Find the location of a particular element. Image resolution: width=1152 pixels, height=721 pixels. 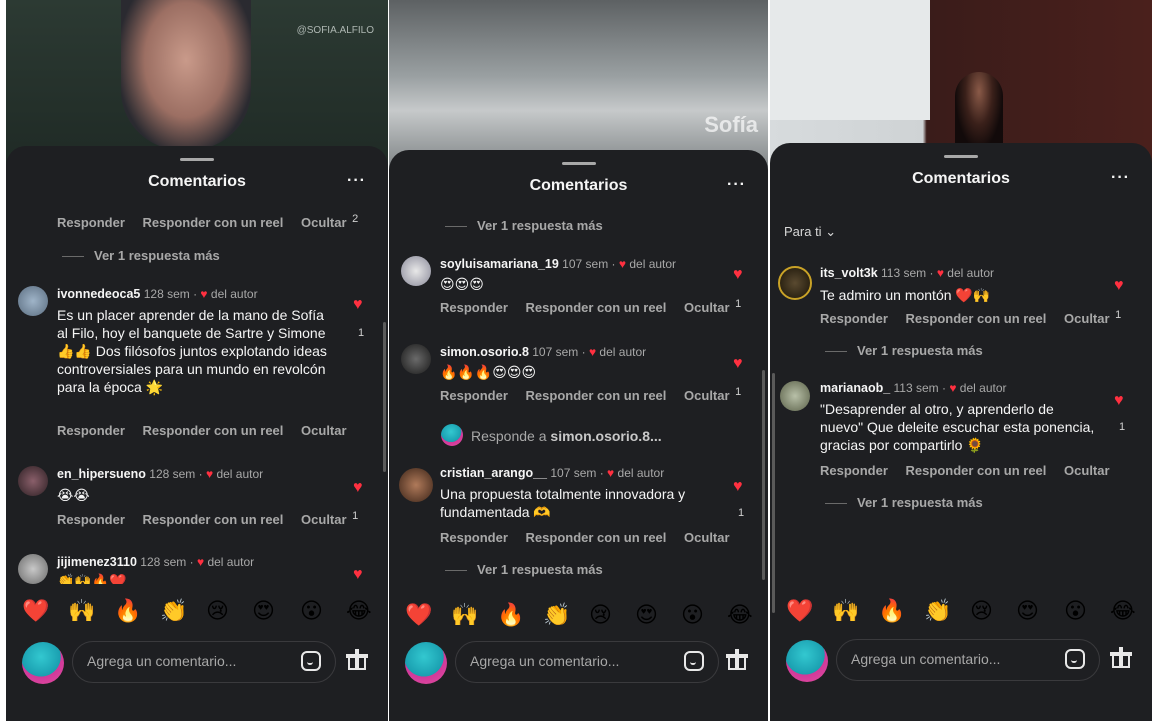

comment-username: jijimenez3110 is located at coordinates (97, 562).